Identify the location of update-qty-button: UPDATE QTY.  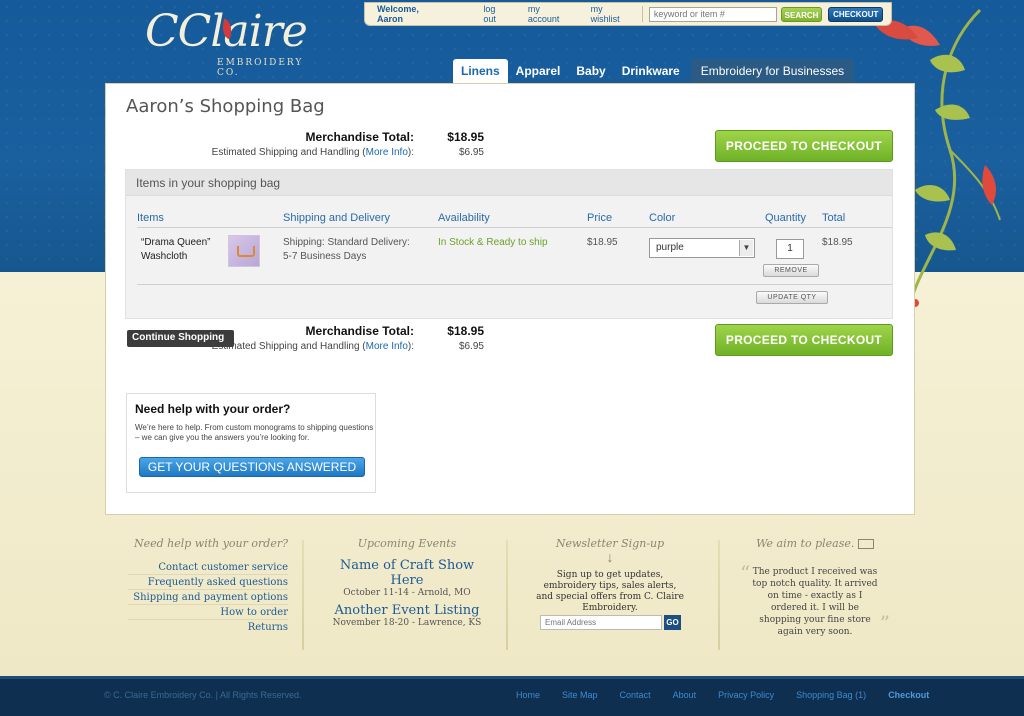
(792, 297).